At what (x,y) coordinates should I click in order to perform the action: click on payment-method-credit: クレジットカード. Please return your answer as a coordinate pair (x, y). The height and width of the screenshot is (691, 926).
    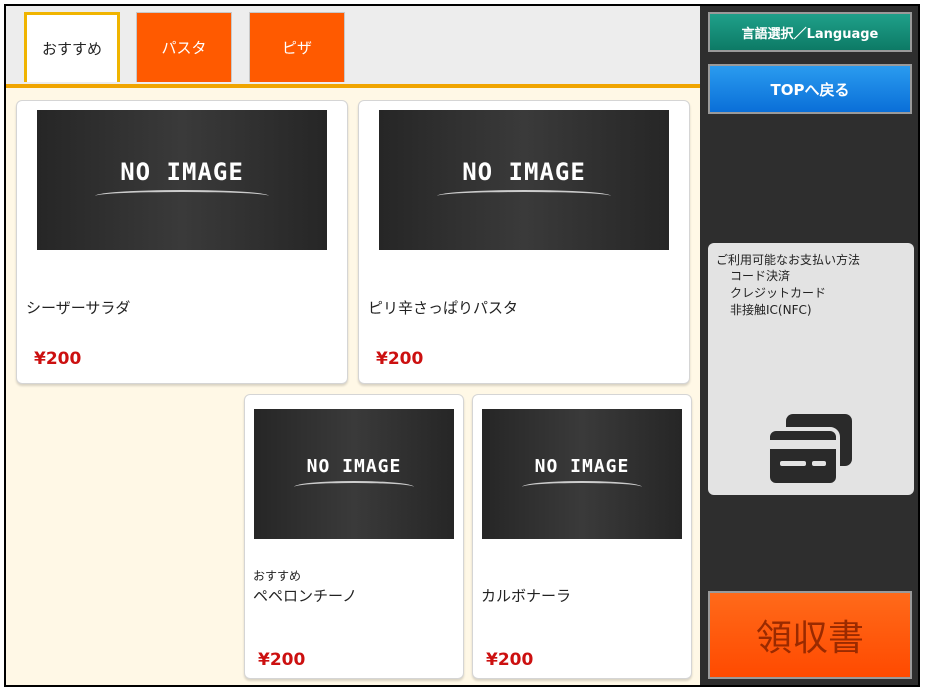
    Looking at the image, I should click on (778, 293).